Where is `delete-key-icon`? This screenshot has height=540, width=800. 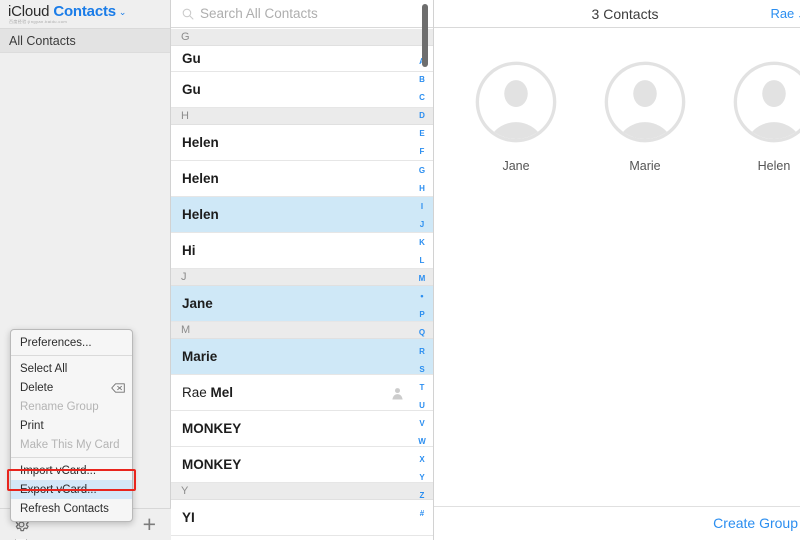
delete-key-icon is located at coordinates (118, 387).